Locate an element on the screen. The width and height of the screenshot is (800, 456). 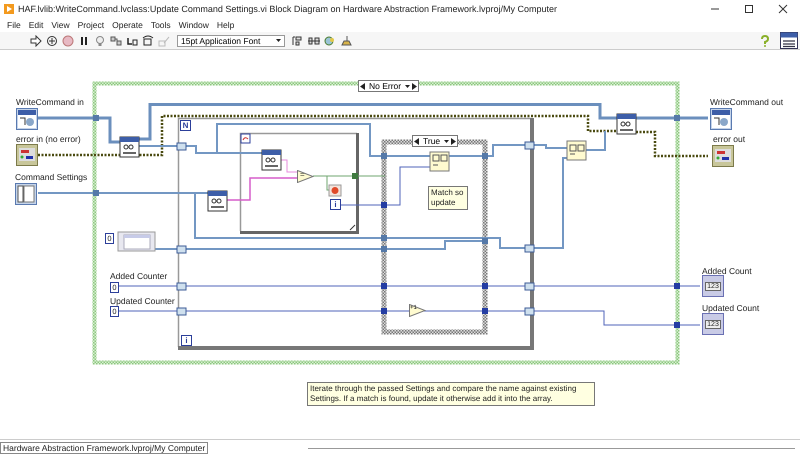
font-dropdown: 15pt Application Font is located at coordinates (231, 40).